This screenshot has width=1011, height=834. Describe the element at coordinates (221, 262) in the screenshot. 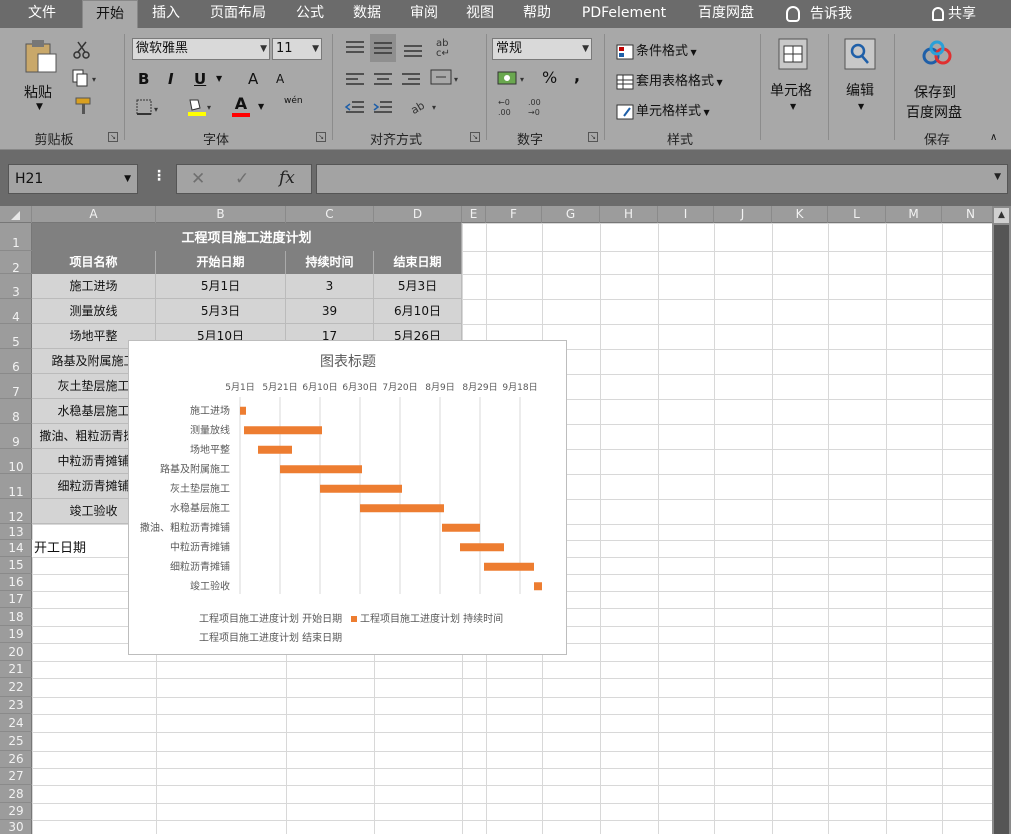

I see `table-header-cell: 开始日期` at that location.